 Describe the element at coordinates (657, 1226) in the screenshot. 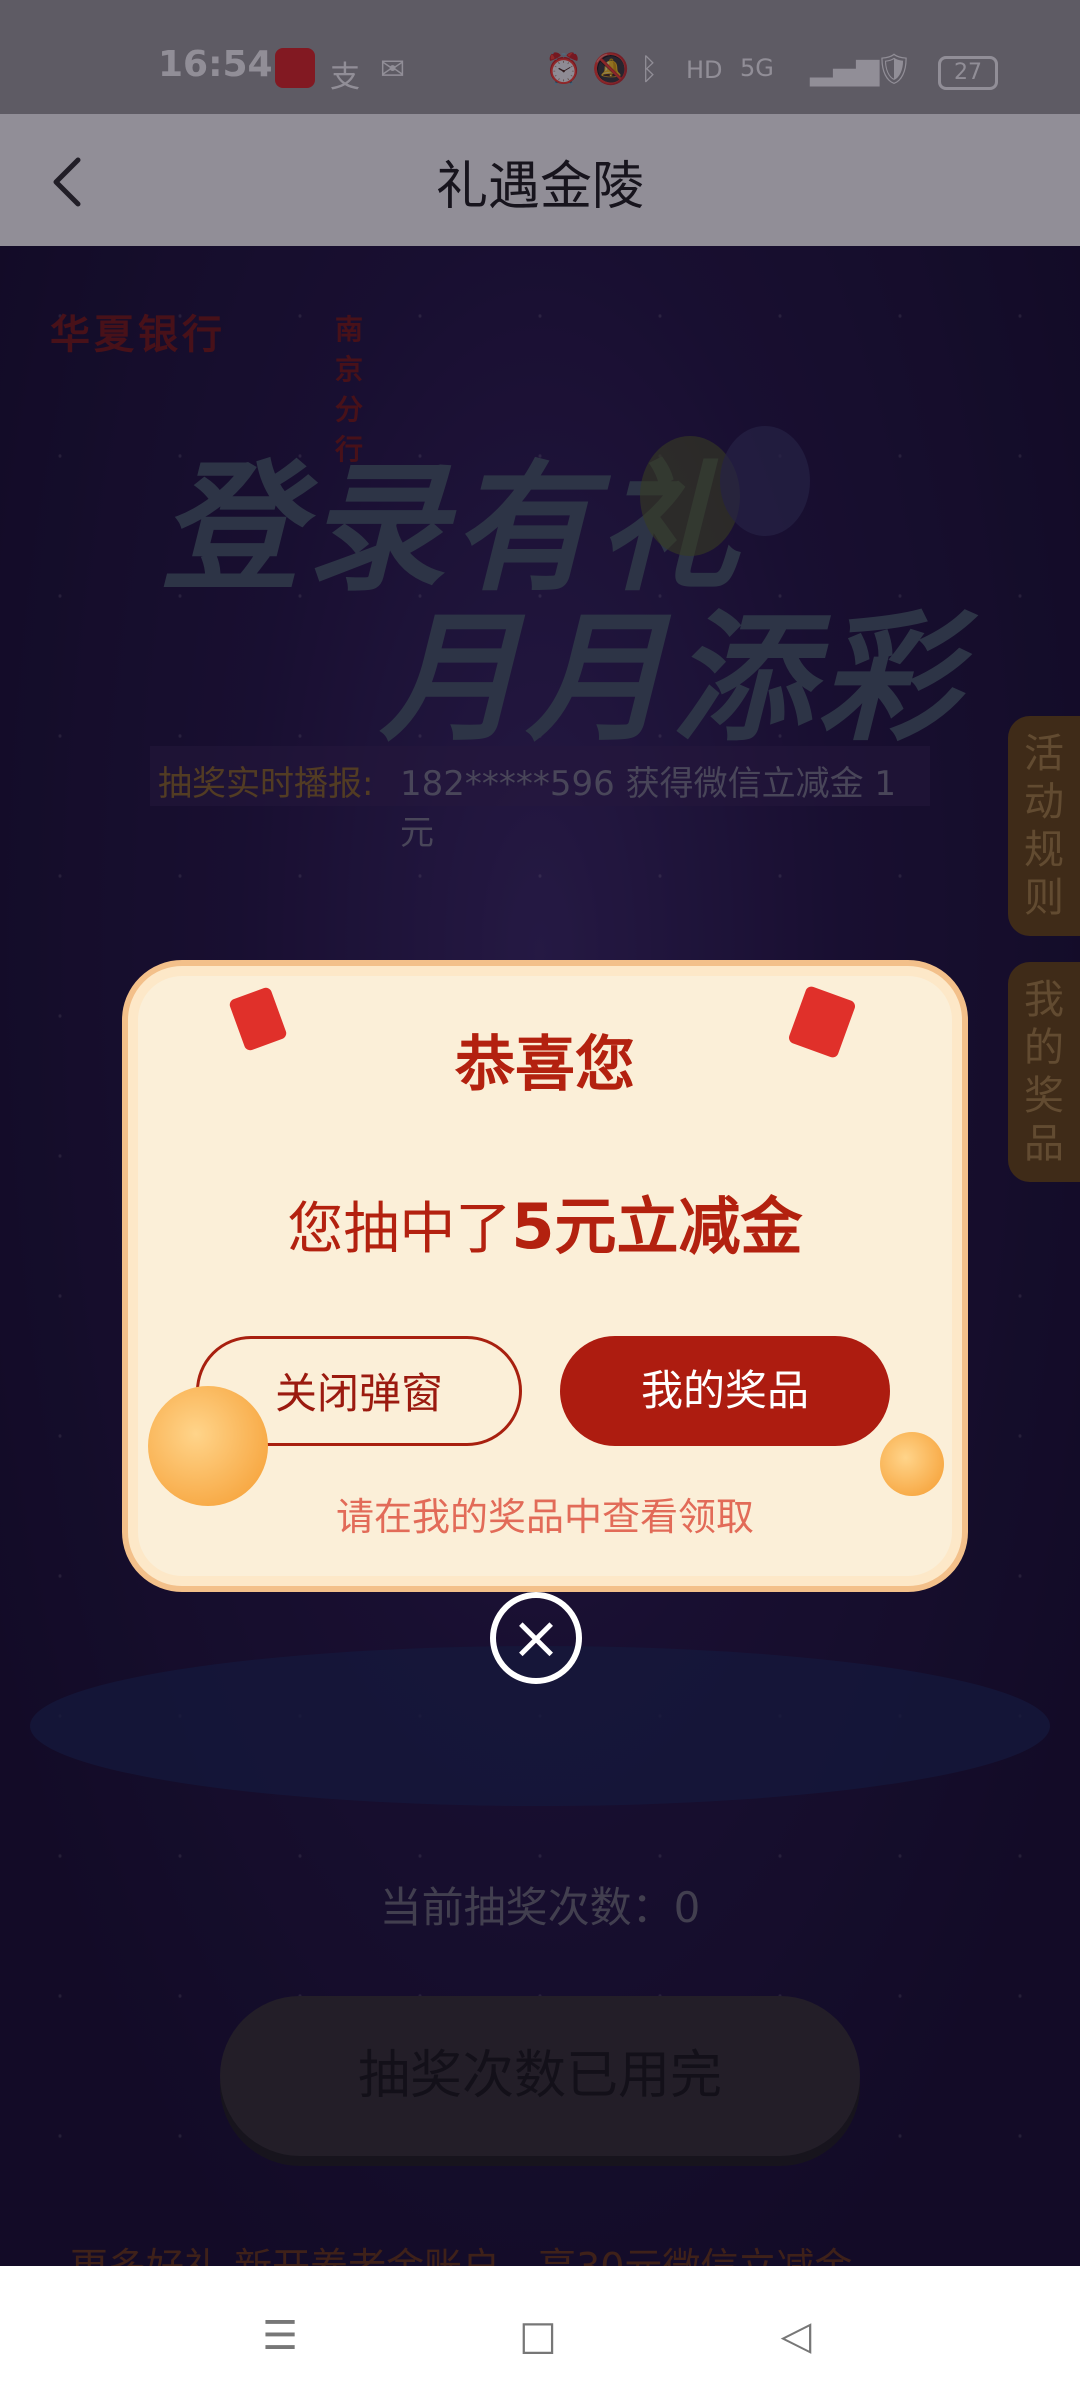

I see `dialog-prize: 5元立减金` at that location.